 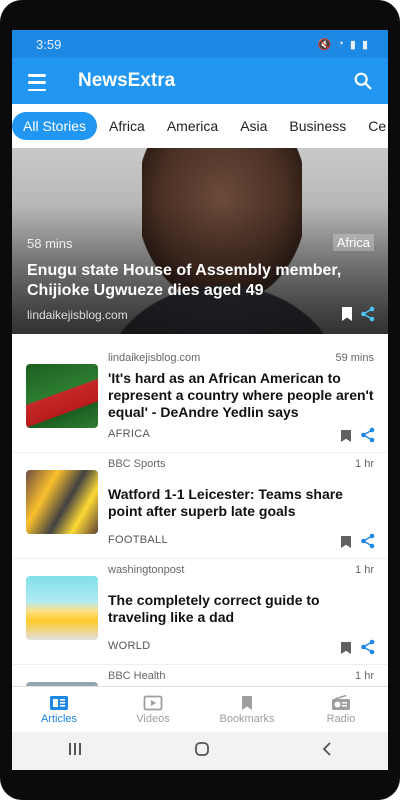 I want to click on nav-bookmarks-label: Bookmarks, so click(x=247, y=719).